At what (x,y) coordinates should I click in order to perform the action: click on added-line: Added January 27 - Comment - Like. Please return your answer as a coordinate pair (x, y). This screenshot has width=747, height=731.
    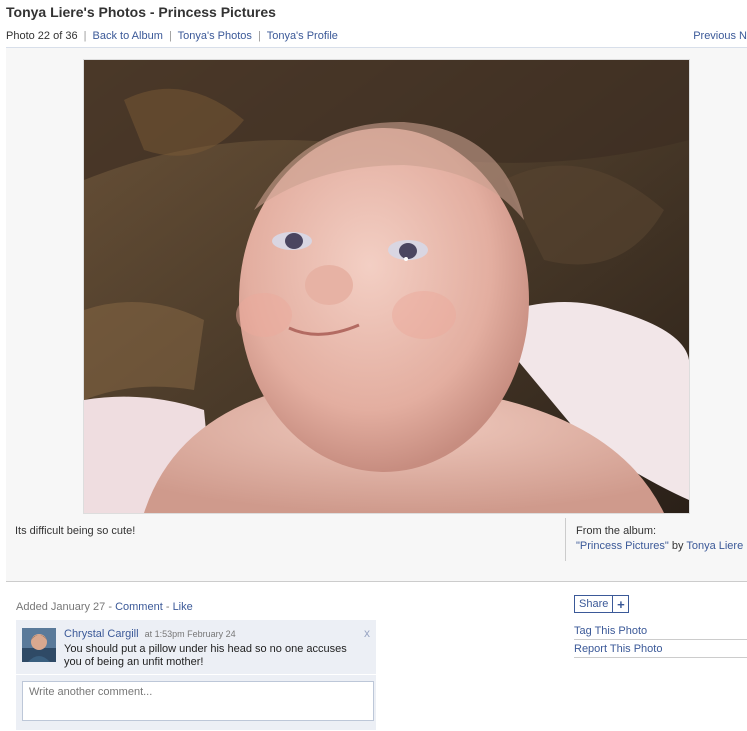
    Looking at the image, I should click on (104, 607).